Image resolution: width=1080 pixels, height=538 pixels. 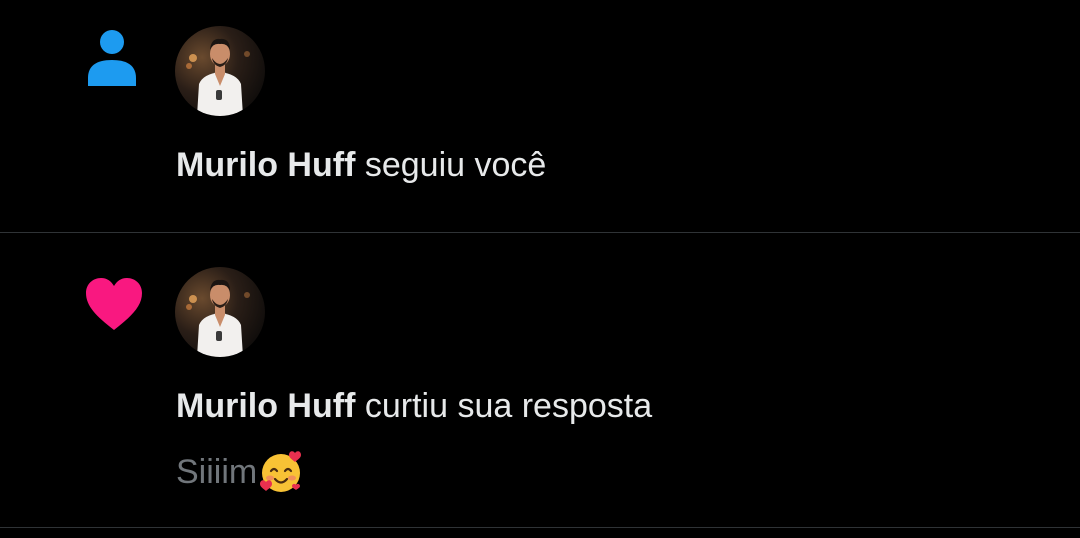 What do you see at coordinates (455, 165) in the screenshot?
I see `action-text: seguiu você` at bounding box center [455, 165].